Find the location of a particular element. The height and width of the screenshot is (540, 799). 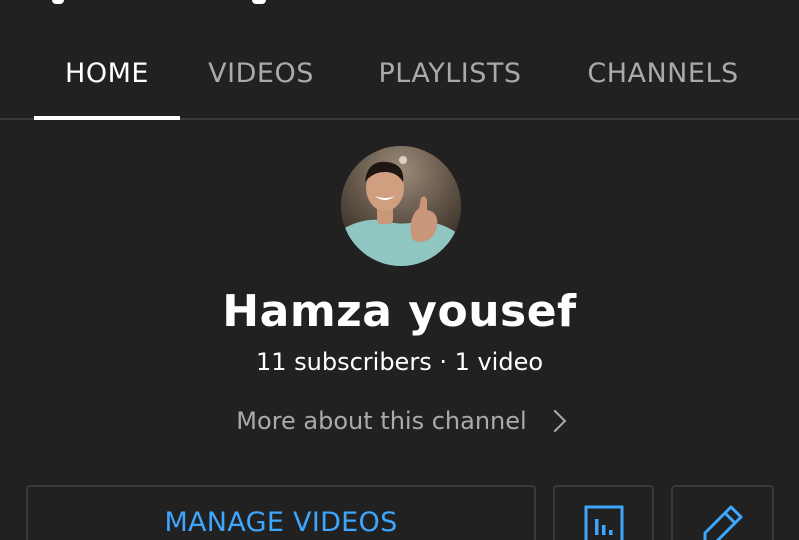

analytics-button is located at coordinates (603, 512).